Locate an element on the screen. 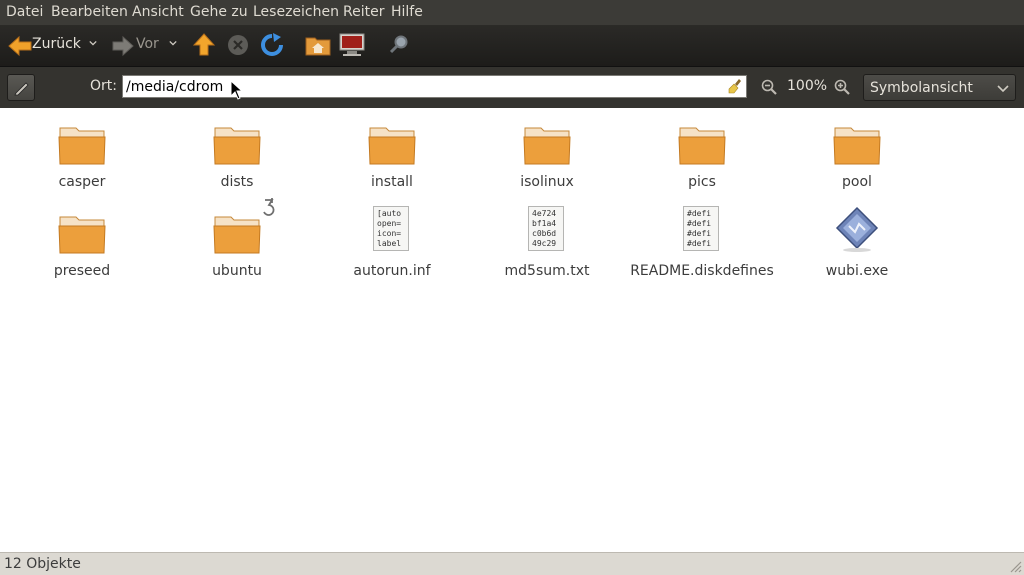 This screenshot has width=1024, height=575. menu-reiter: Reiter is located at coordinates (363, 12).